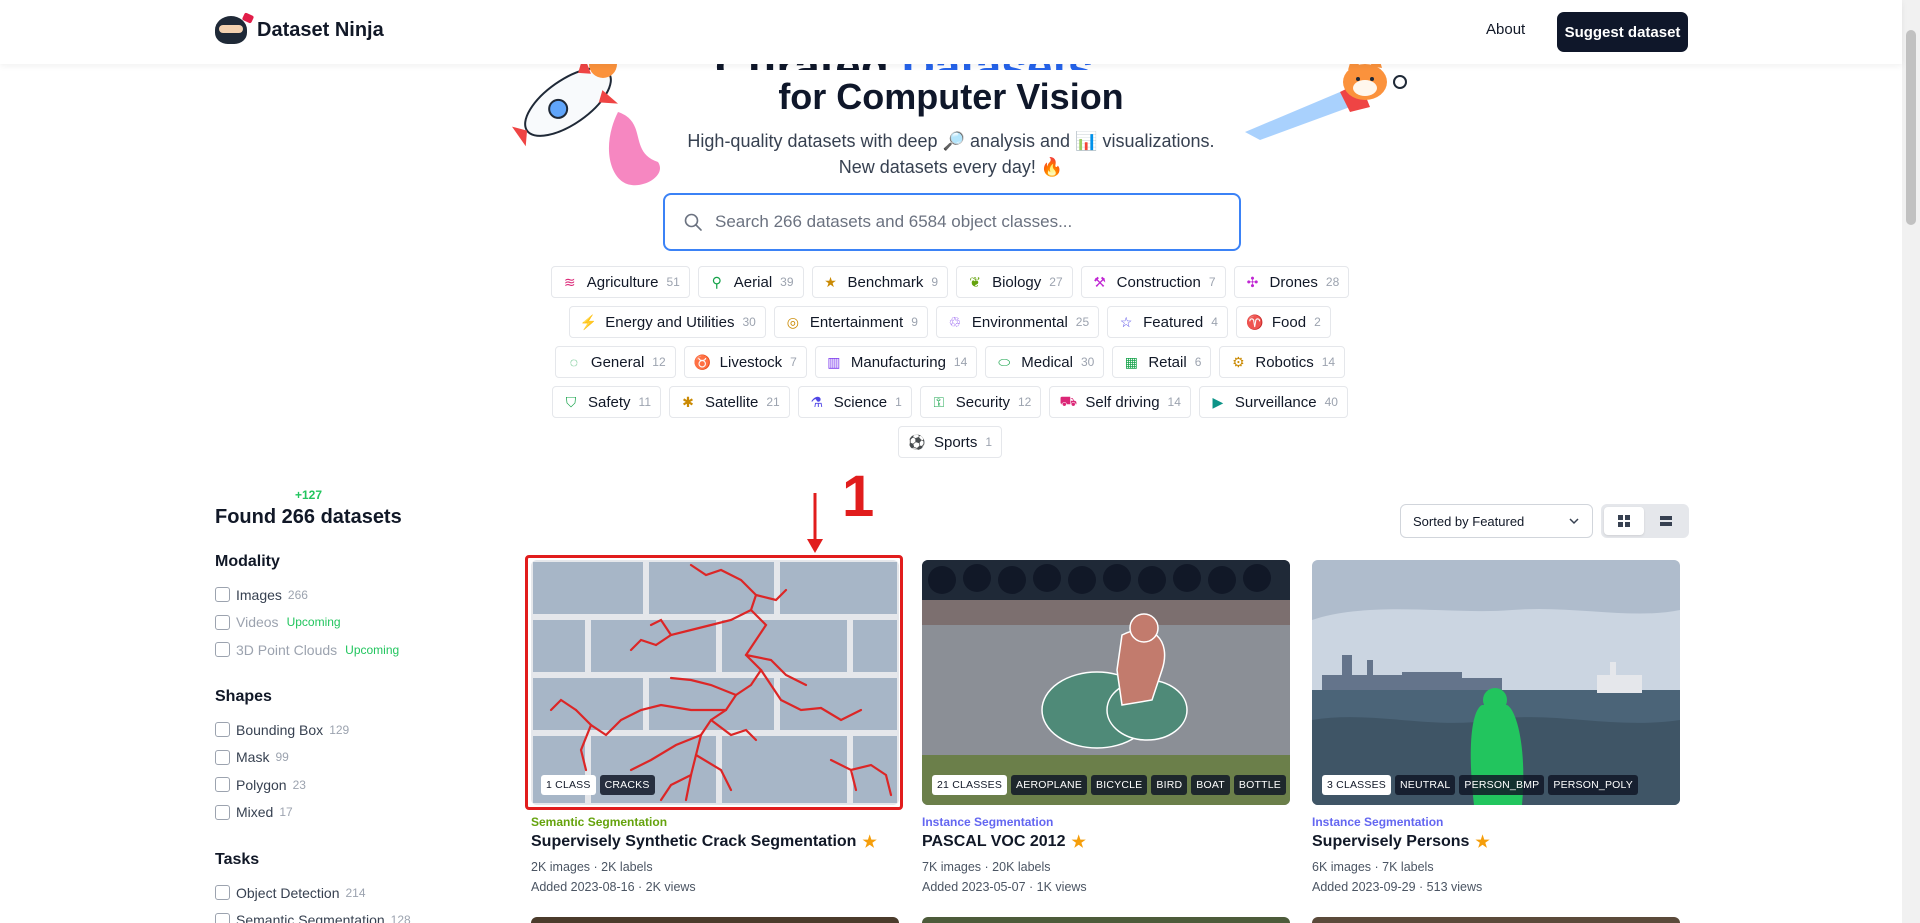 Image resolution: width=1920 pixels, height=923 pixels. I want to click on construction-icon: ⚒, so click(1099, 281).